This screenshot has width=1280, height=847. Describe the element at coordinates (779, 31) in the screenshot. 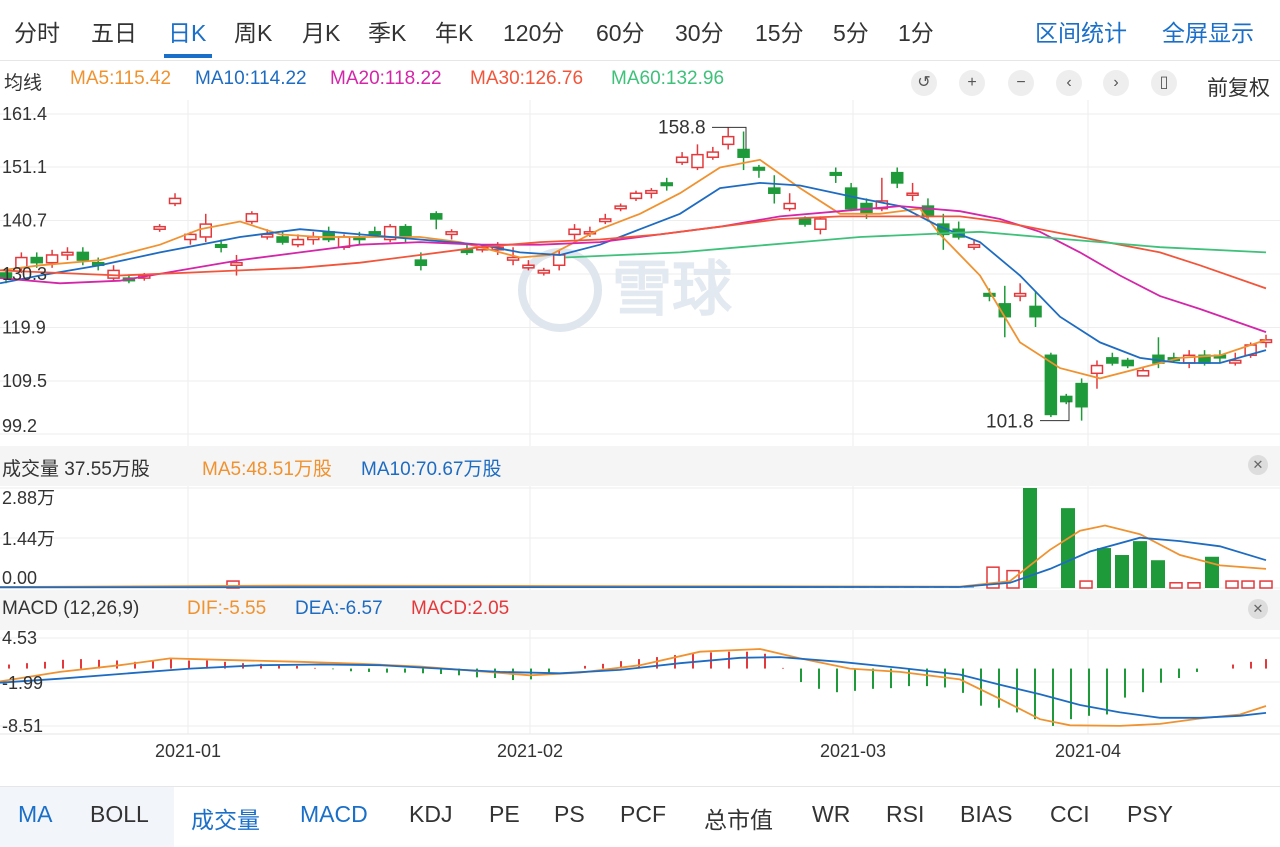

I see `tab-15fen: 15分` at that location.